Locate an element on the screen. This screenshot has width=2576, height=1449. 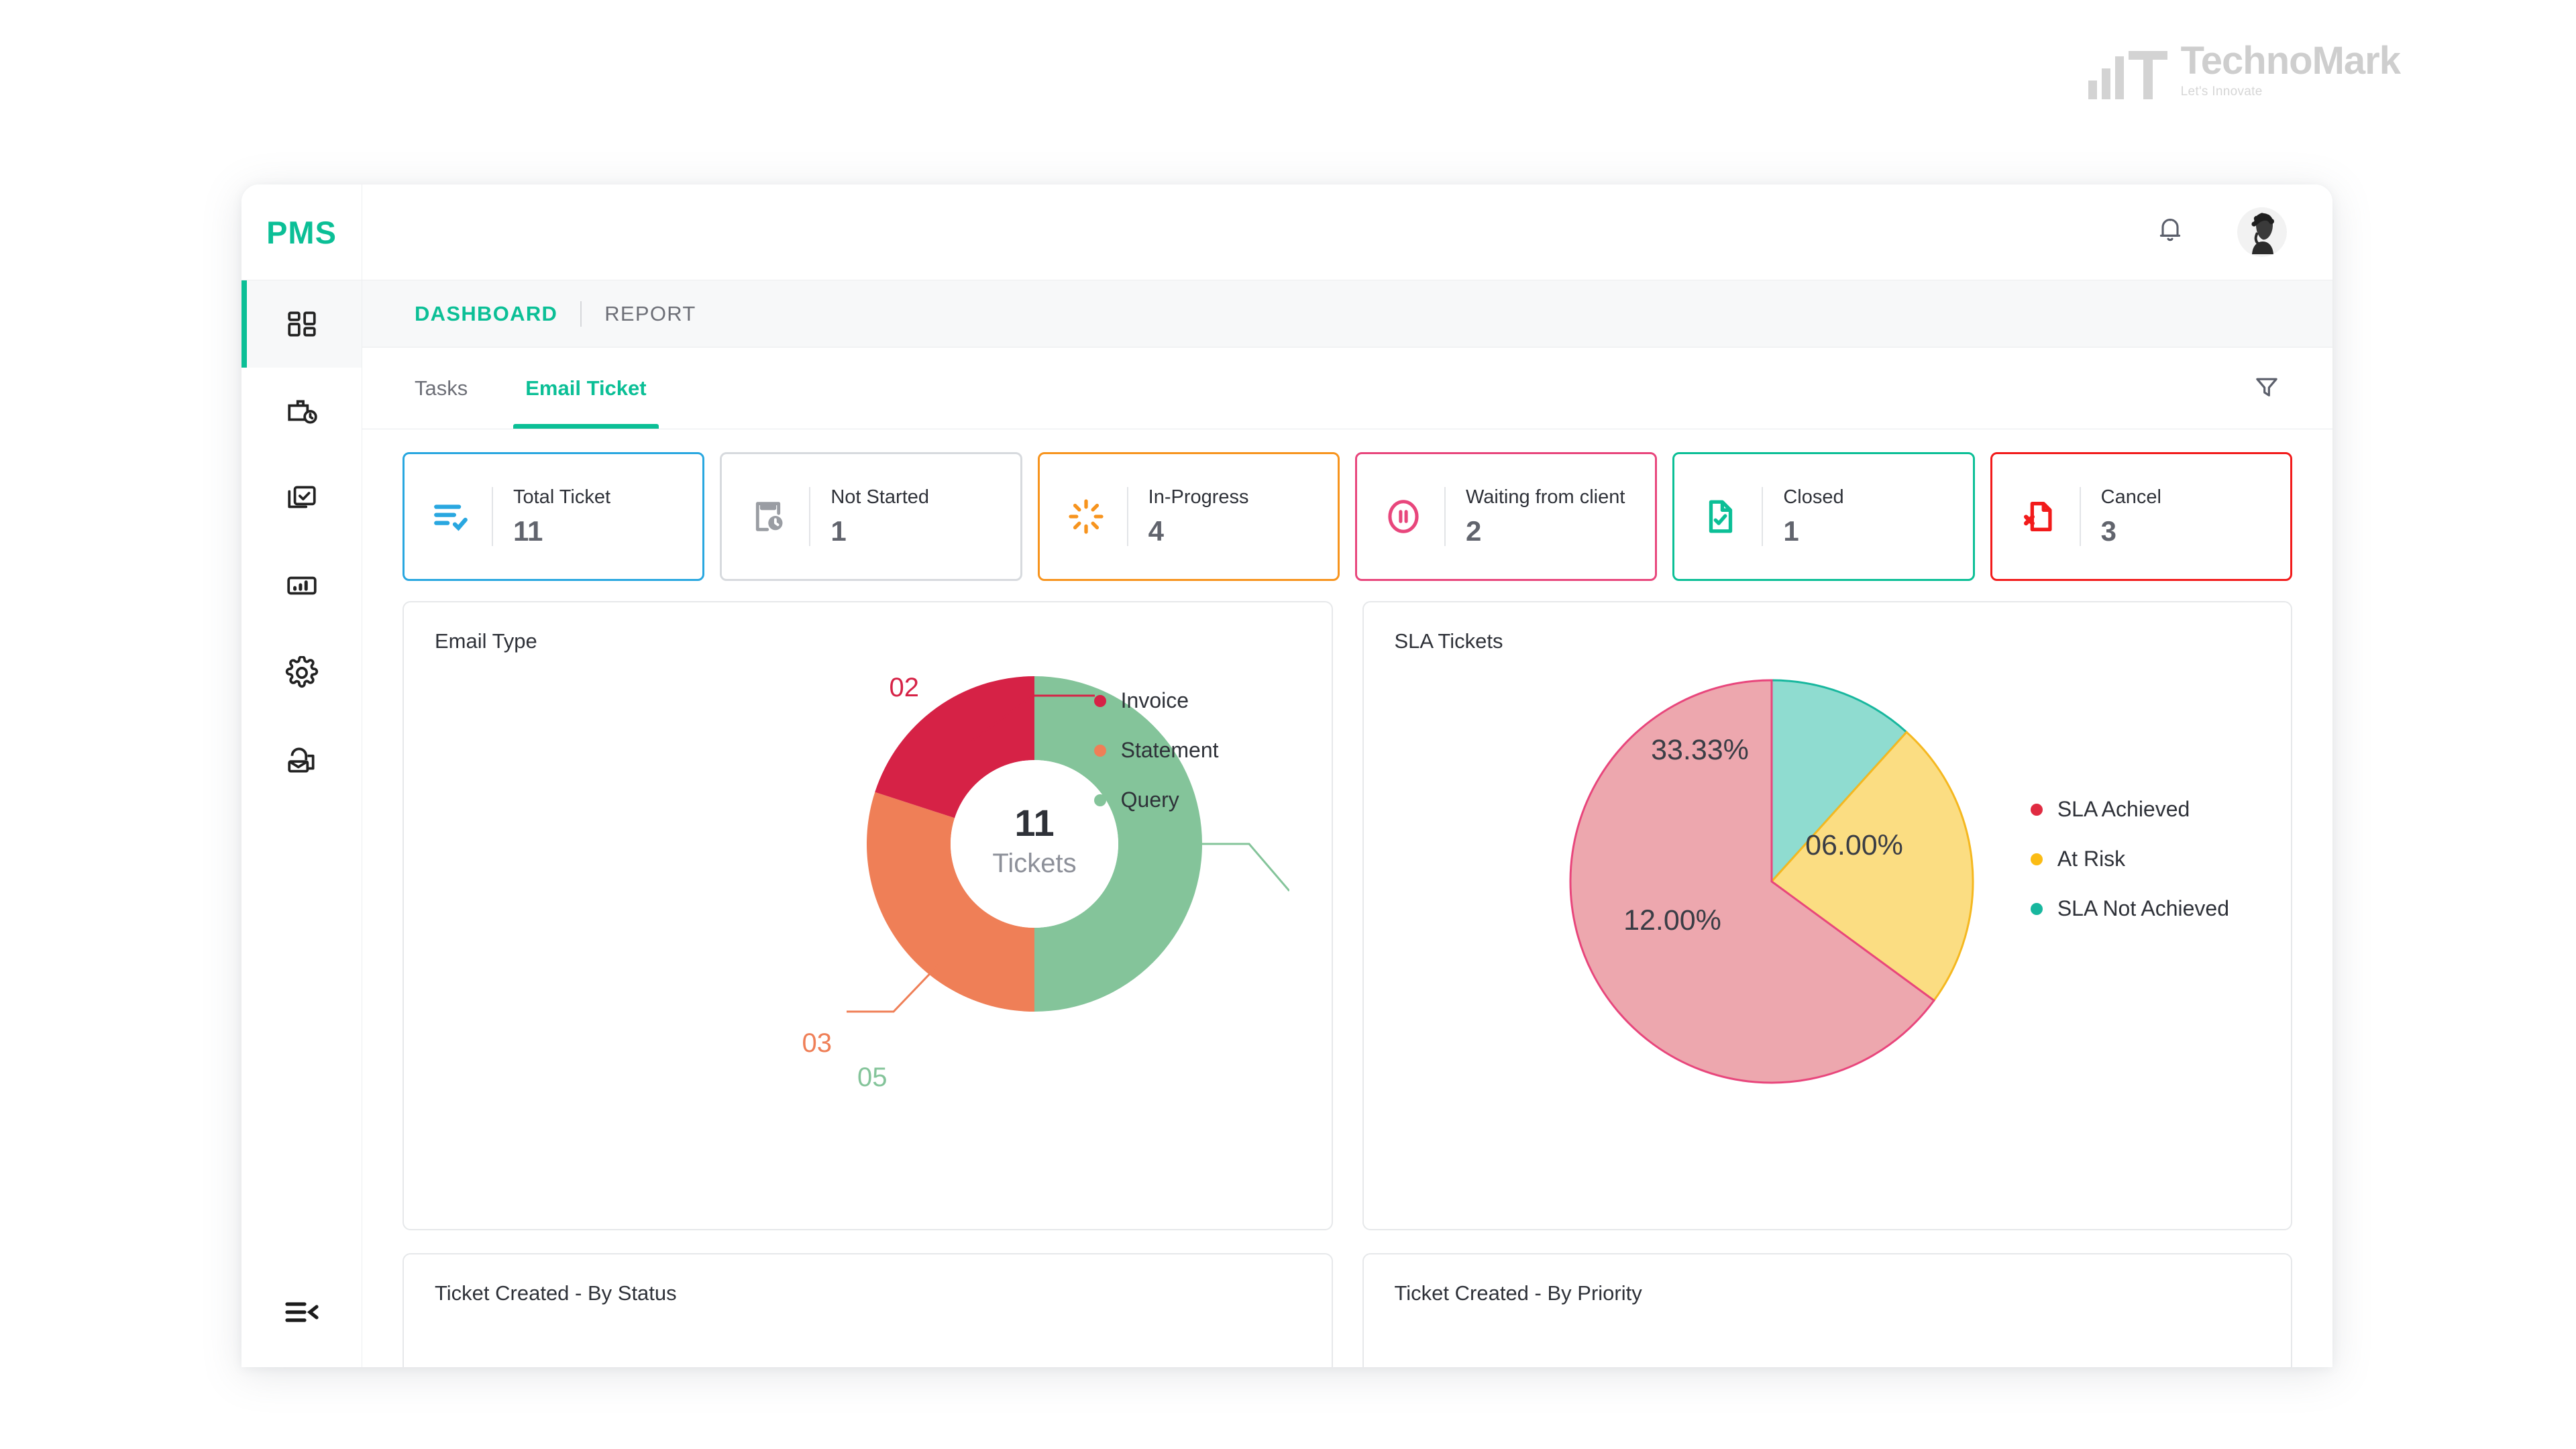
email-type-donut-chart: 02 03 11 Tickets is located at coordinates (1045, 865).